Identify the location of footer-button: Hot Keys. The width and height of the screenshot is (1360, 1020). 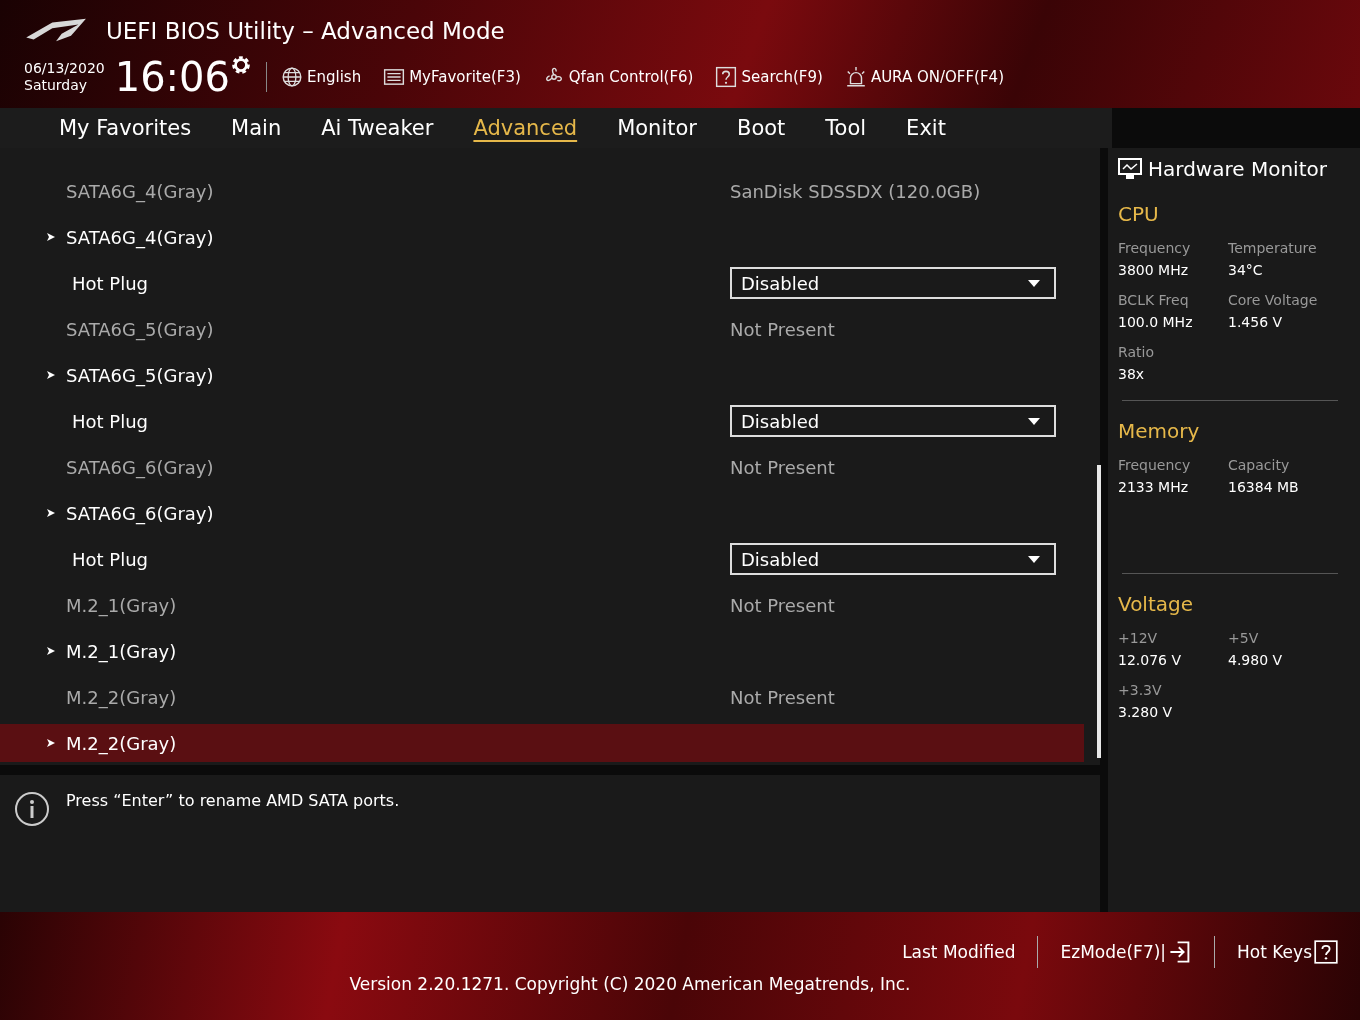
(1287, 952).